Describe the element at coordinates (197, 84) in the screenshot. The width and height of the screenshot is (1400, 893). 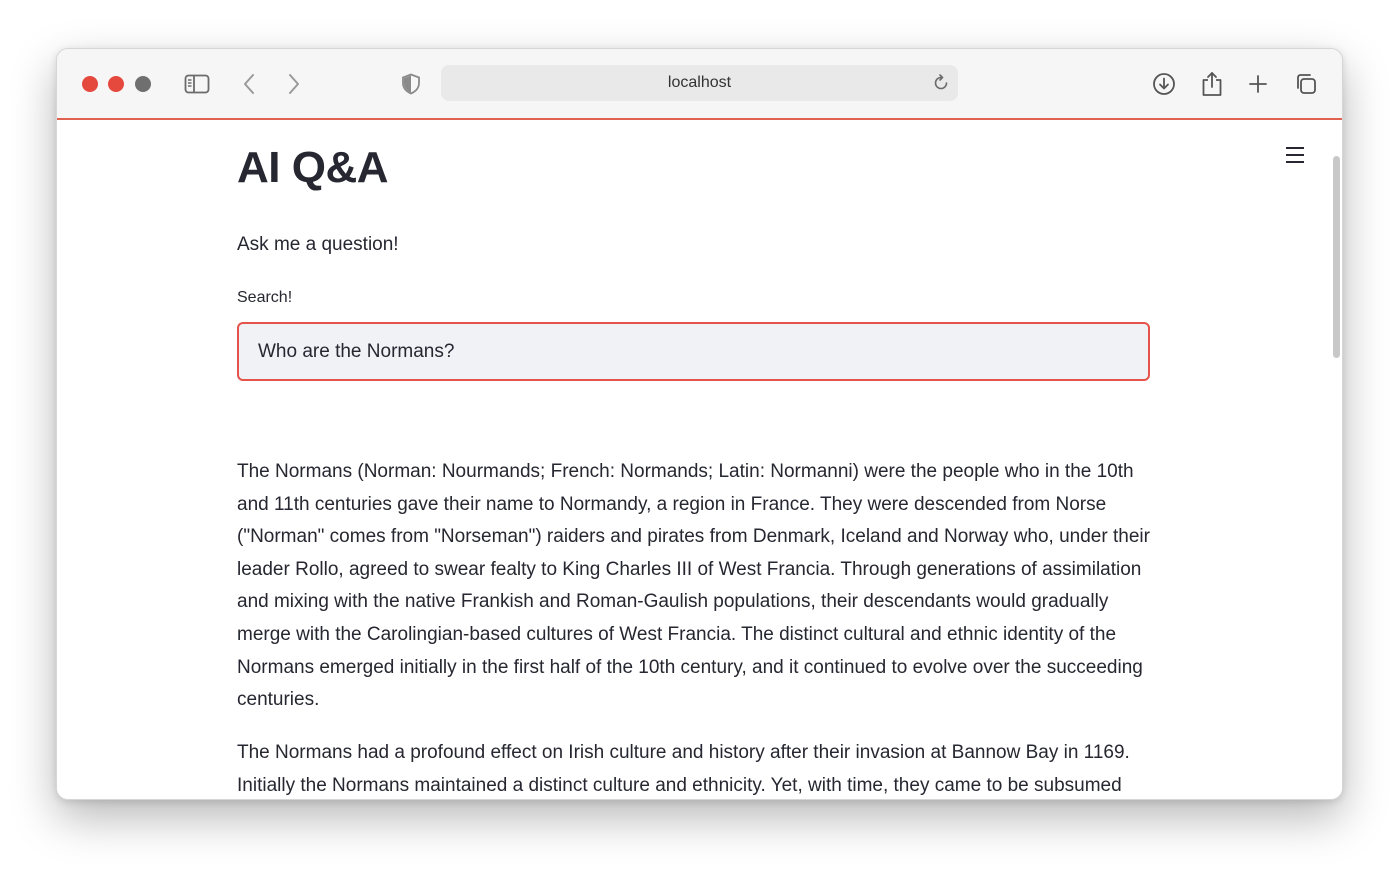
I see `sidebar-icon` at that location.